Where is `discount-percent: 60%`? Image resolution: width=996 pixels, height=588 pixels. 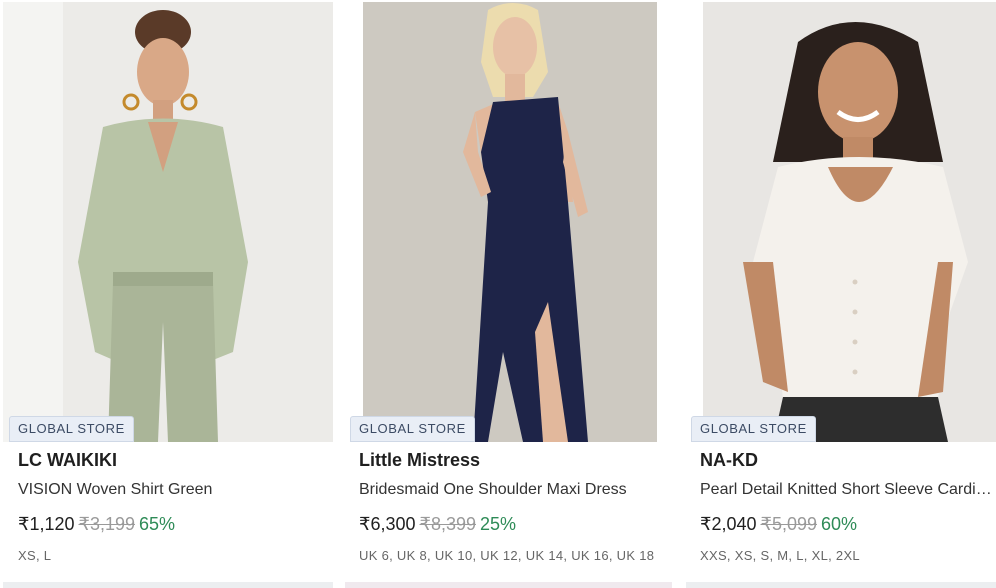 discount-percent: 60% is located at coordinates (839, 524).